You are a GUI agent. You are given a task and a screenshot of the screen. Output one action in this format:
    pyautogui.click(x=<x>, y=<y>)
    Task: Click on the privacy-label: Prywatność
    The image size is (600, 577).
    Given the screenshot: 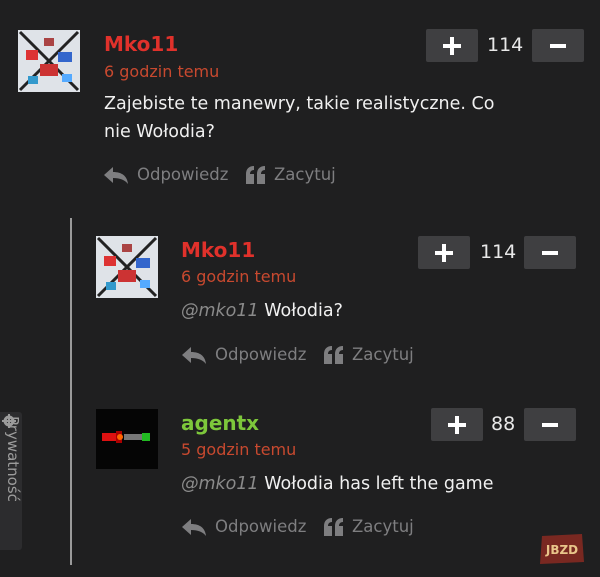 What is the action you would take?
    pyautogui.click(x=13, y=459)
    